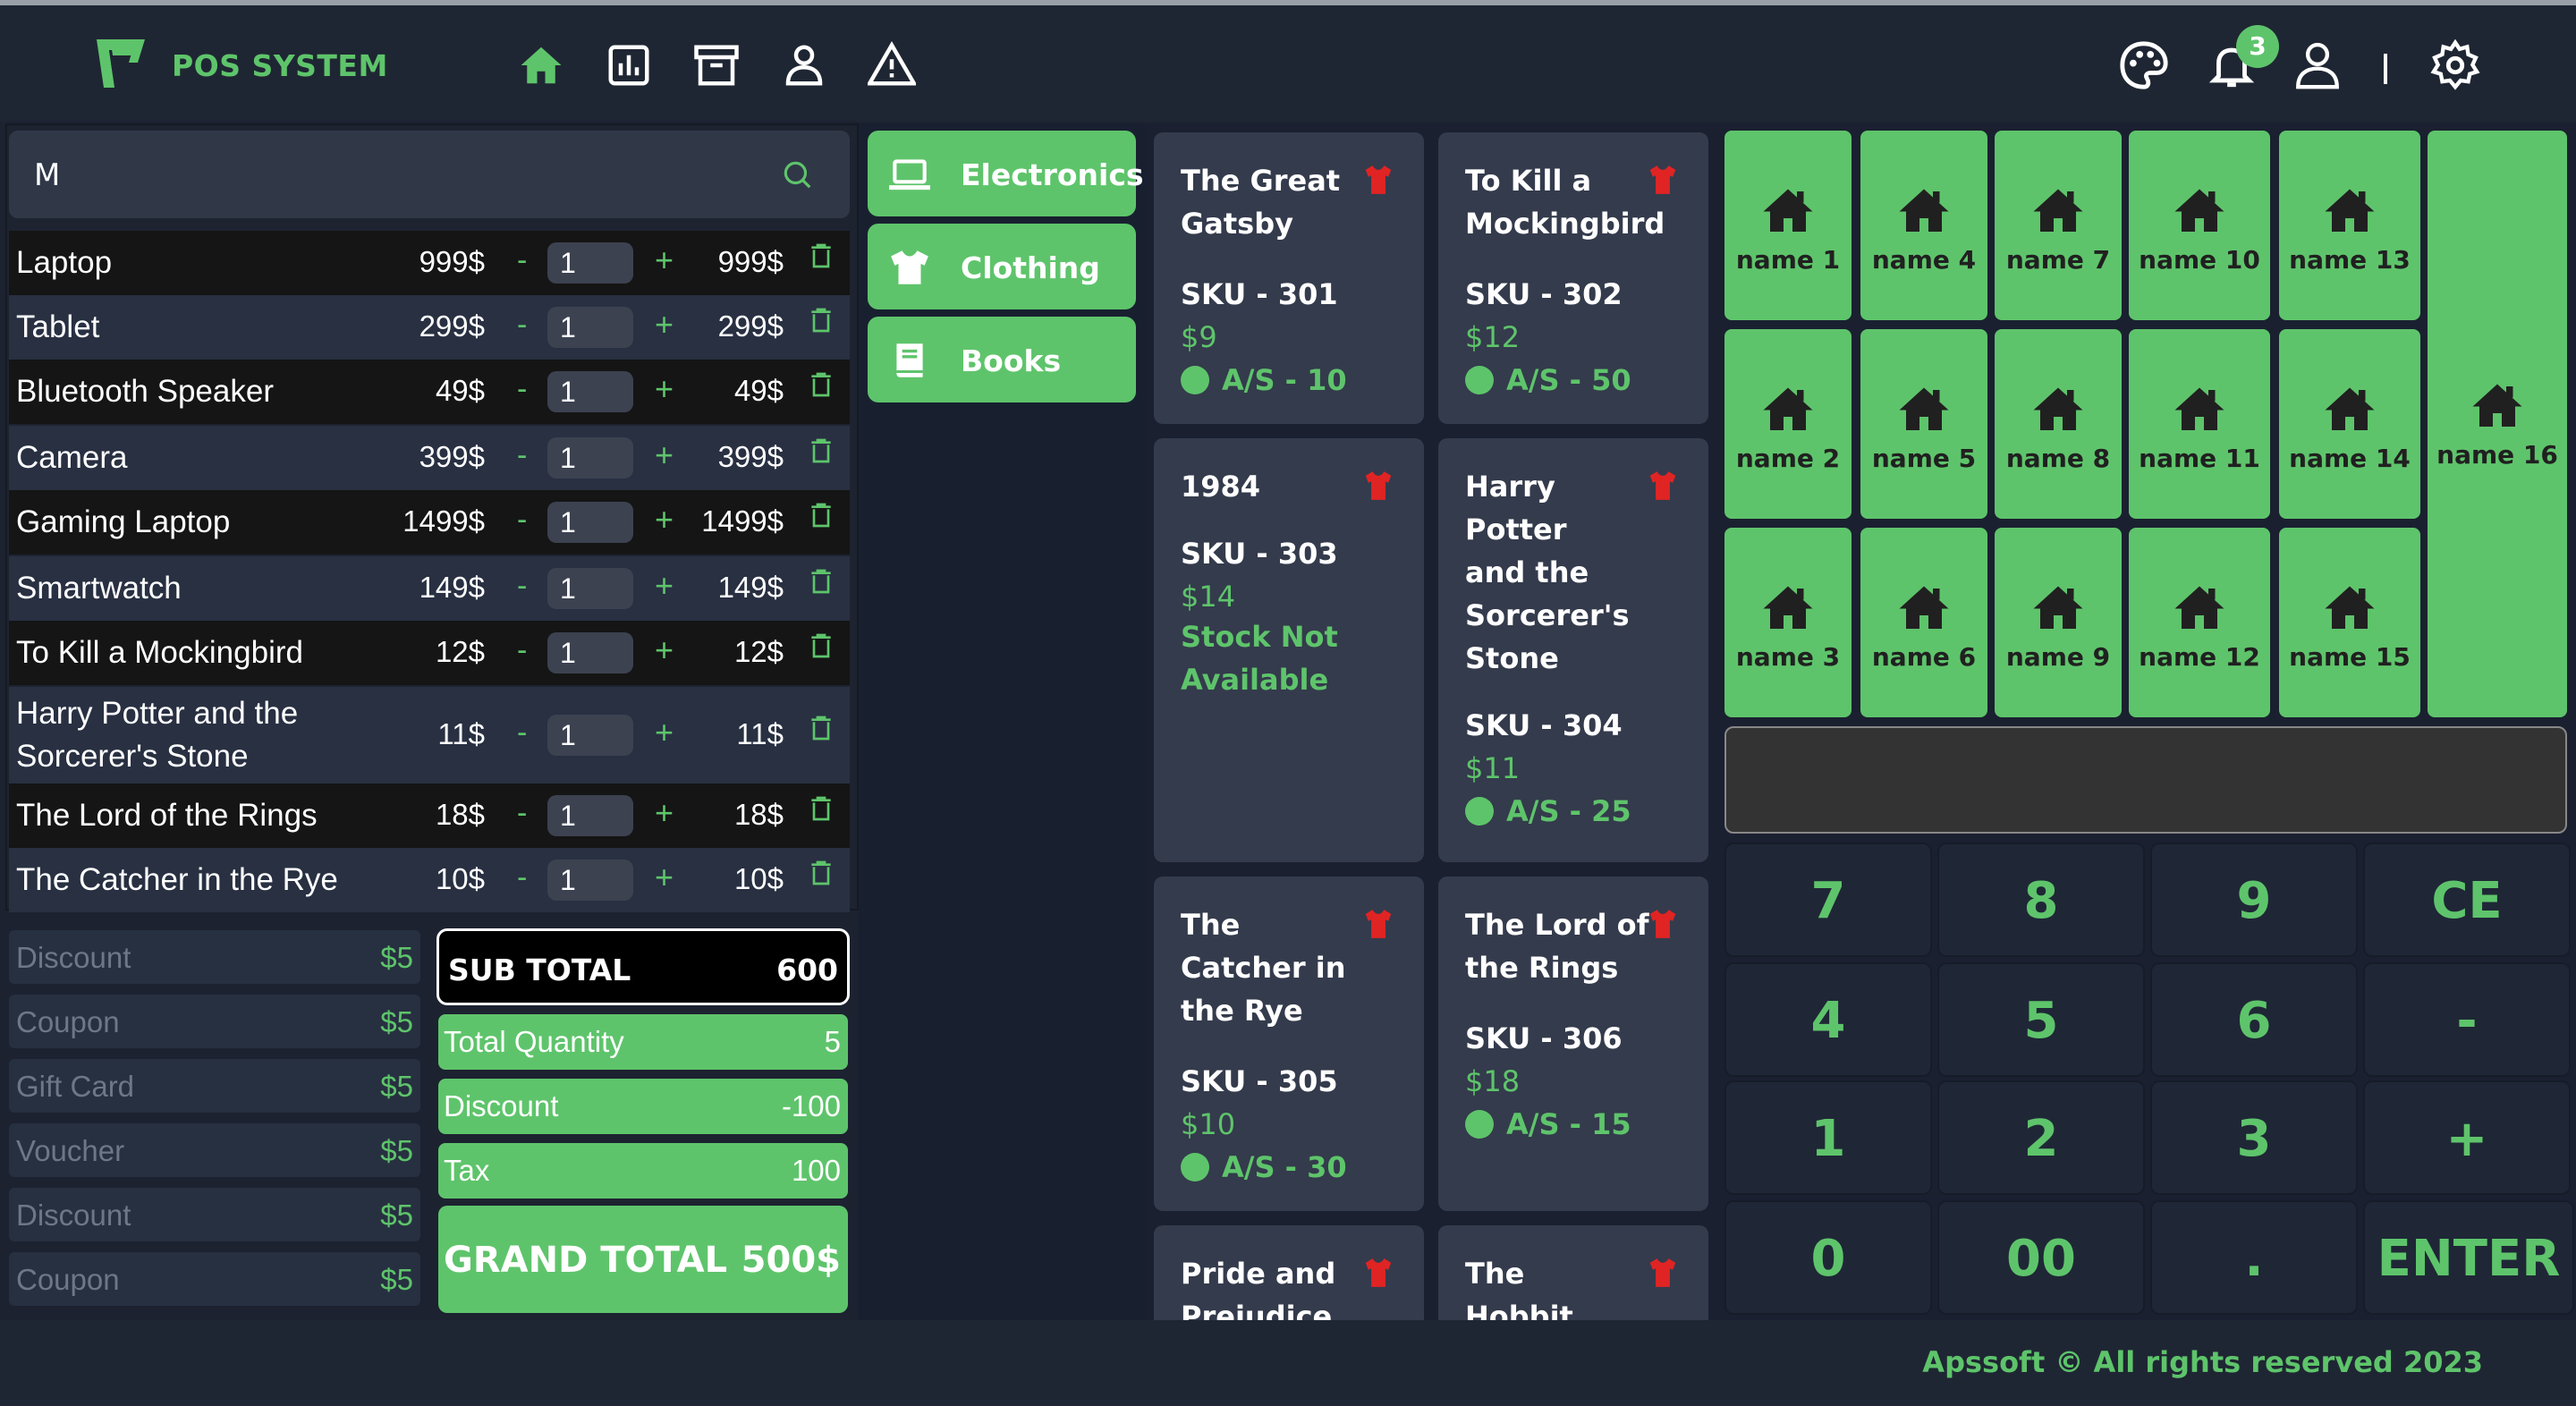  Describe the element at coordinates (1828, 1257) in the screenshot. I see `keypad-key: 0` at that location.